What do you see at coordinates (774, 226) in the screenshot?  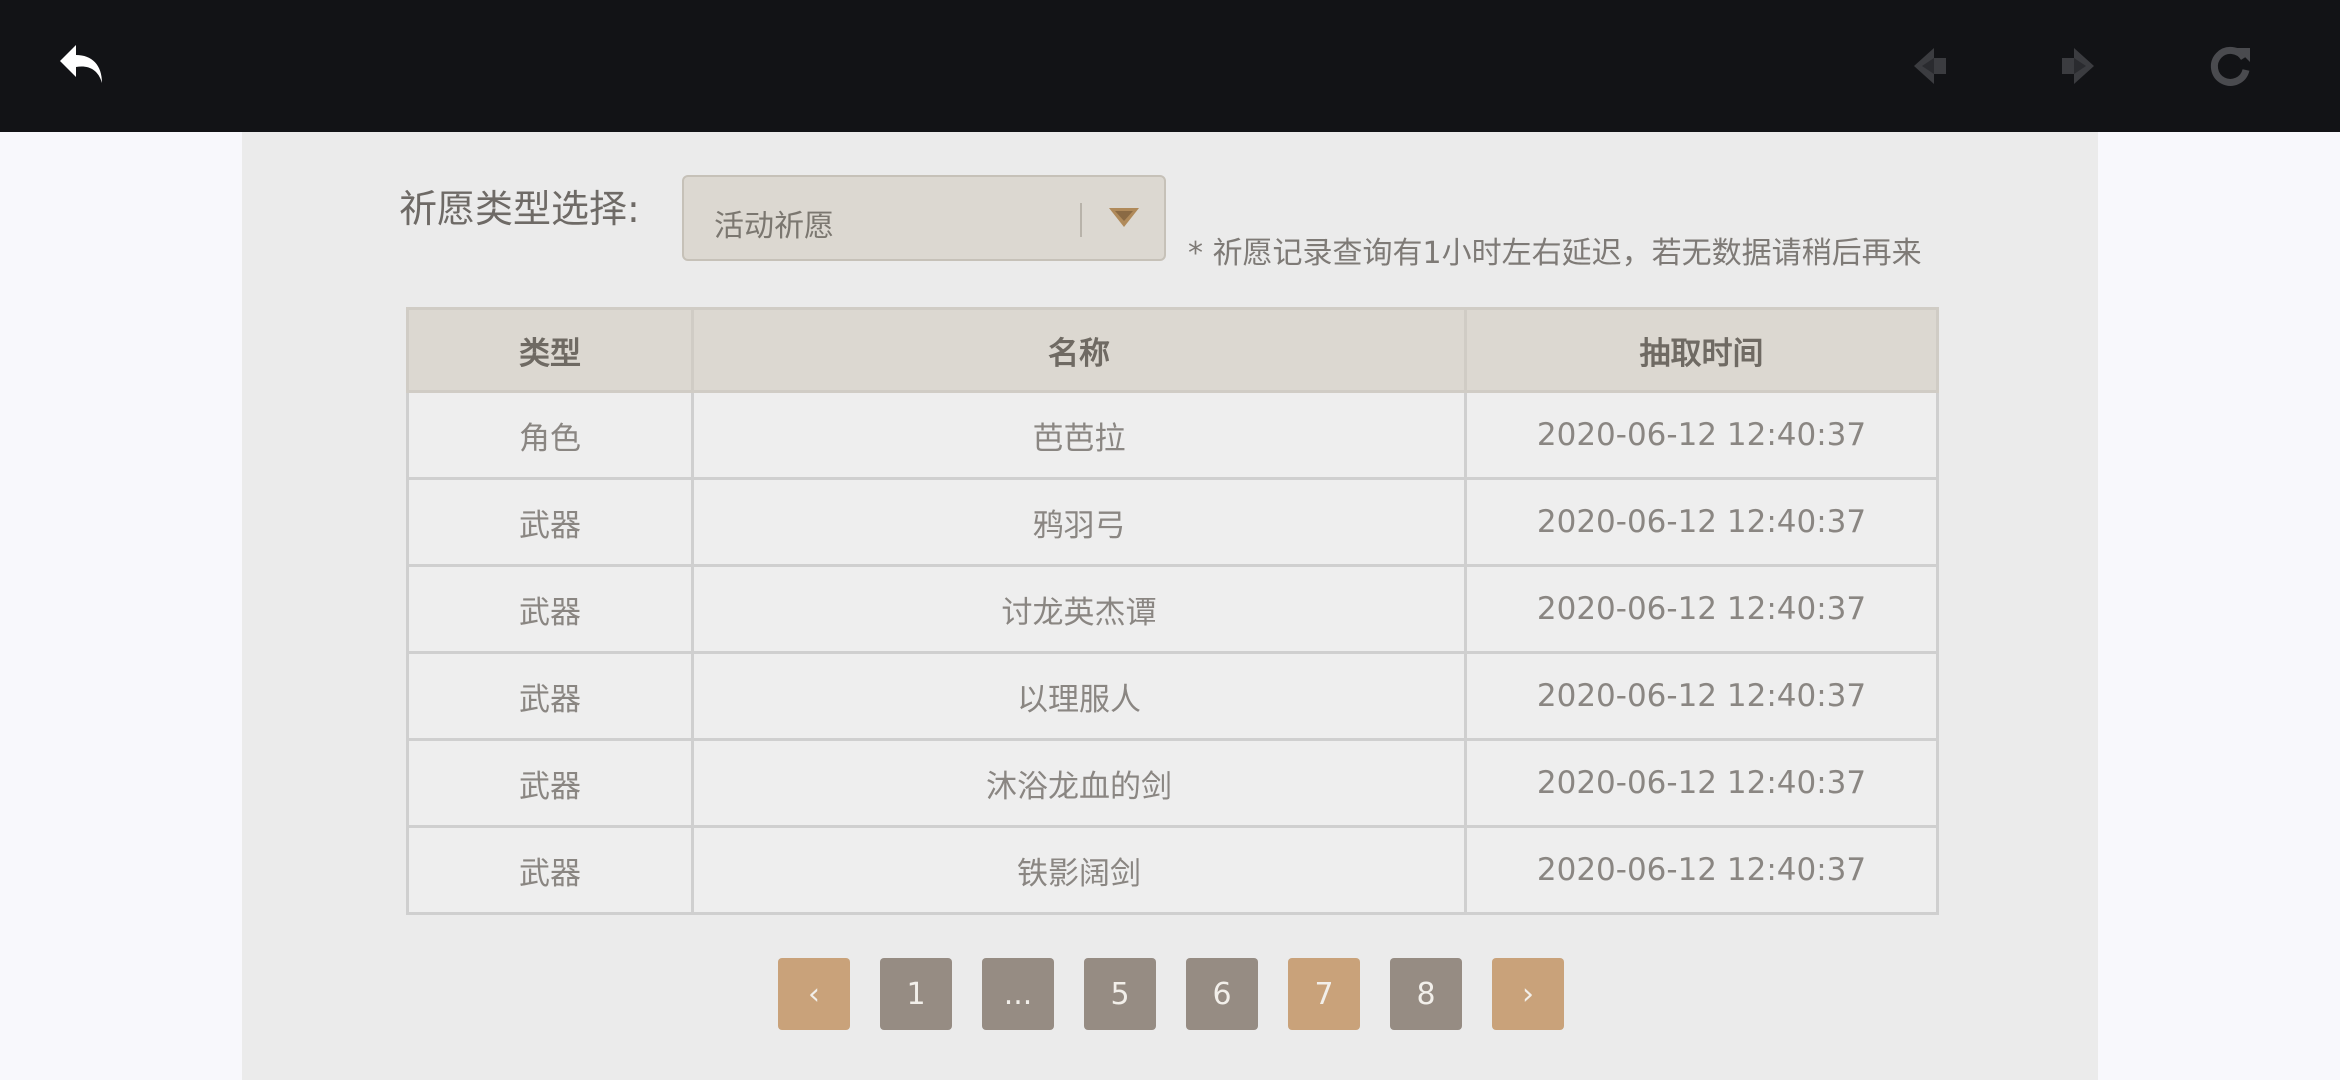 I see `wish-type-selected: 活动祈愿` at bounding box center [774, 226].